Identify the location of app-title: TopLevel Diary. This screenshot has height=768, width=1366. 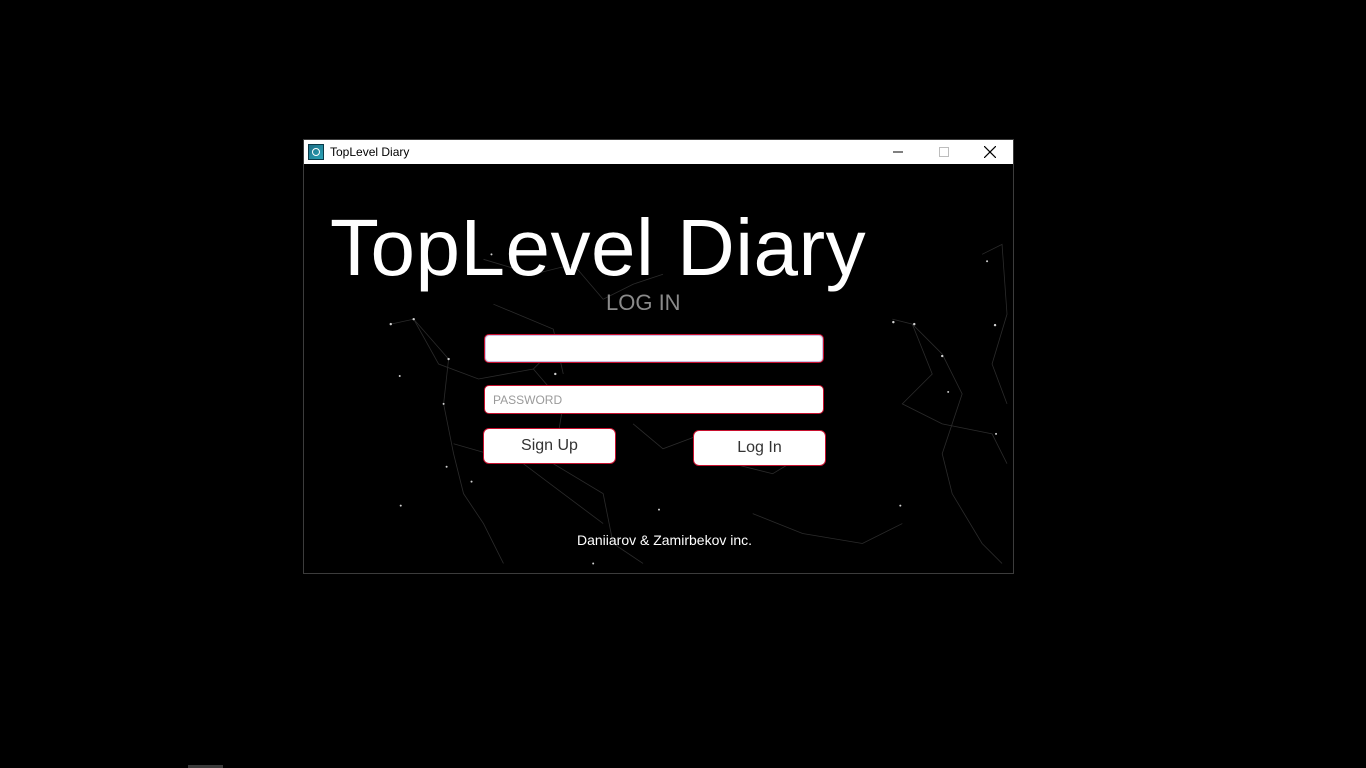
(598, 247).